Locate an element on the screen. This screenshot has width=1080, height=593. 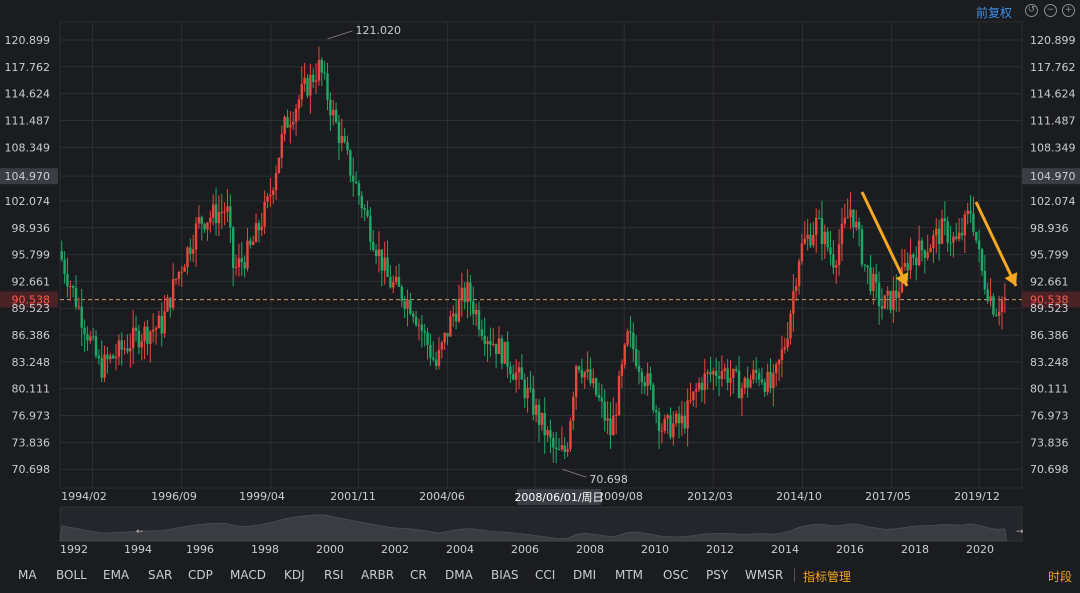
indicator-dma: DMA is located at coordinates (459, 575).